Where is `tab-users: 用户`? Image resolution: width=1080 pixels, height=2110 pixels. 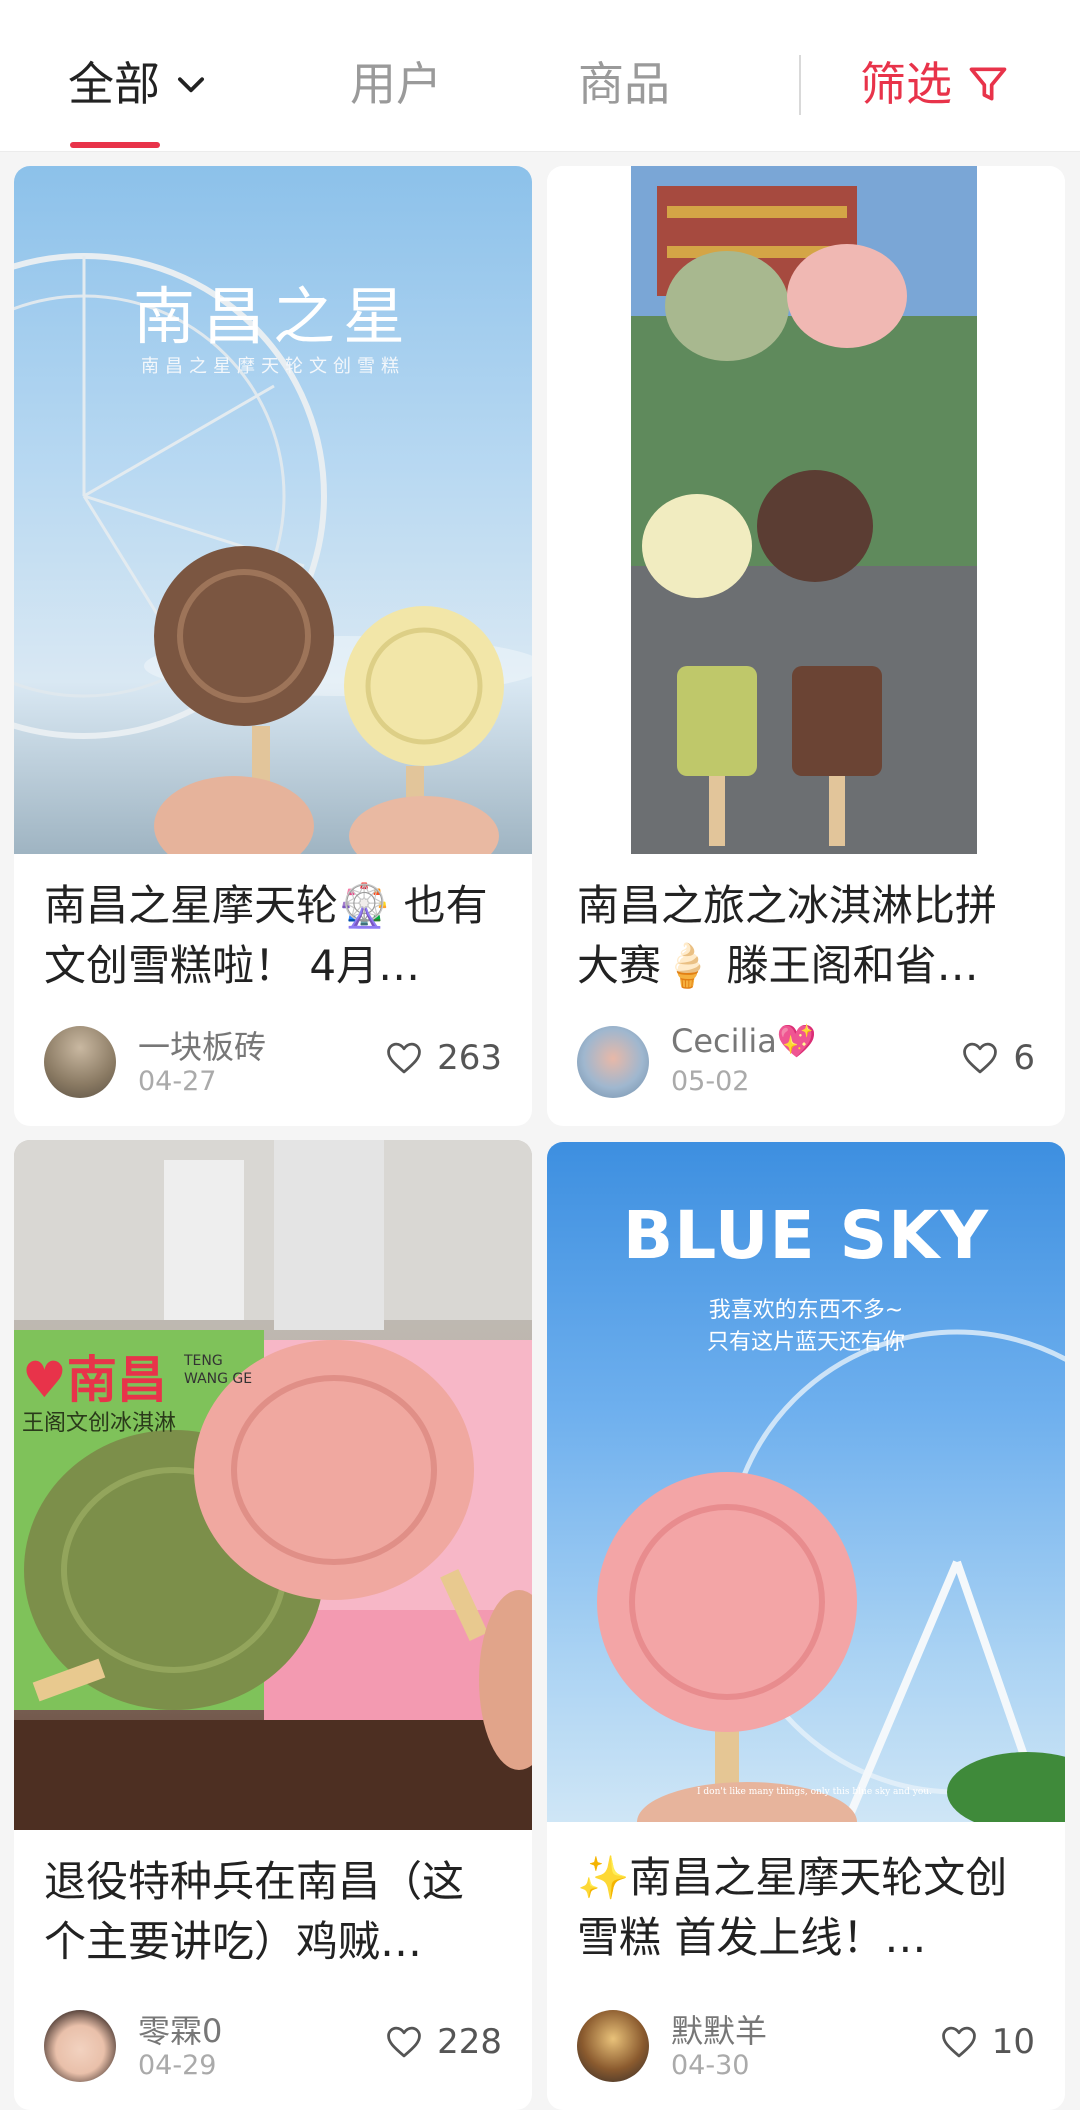
tab-users: 用户 is located at coordinates (396, 84).